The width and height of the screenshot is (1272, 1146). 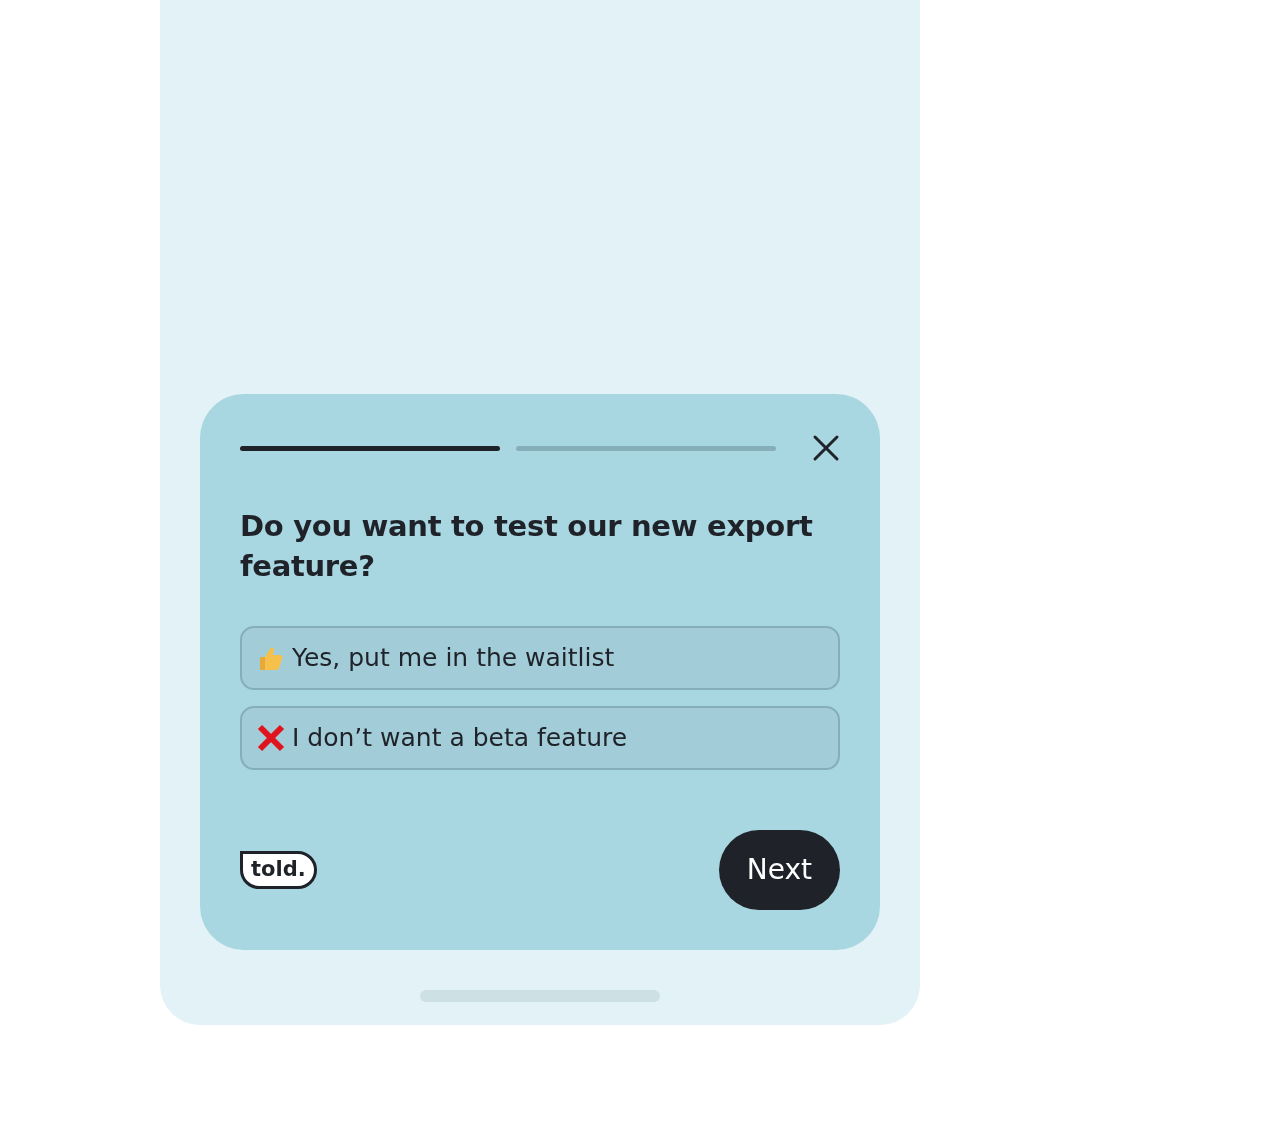 What do you see at coordinates (779, 870) in the screenshot?
I see `next-button: Next` at bounding box center [779, 870].